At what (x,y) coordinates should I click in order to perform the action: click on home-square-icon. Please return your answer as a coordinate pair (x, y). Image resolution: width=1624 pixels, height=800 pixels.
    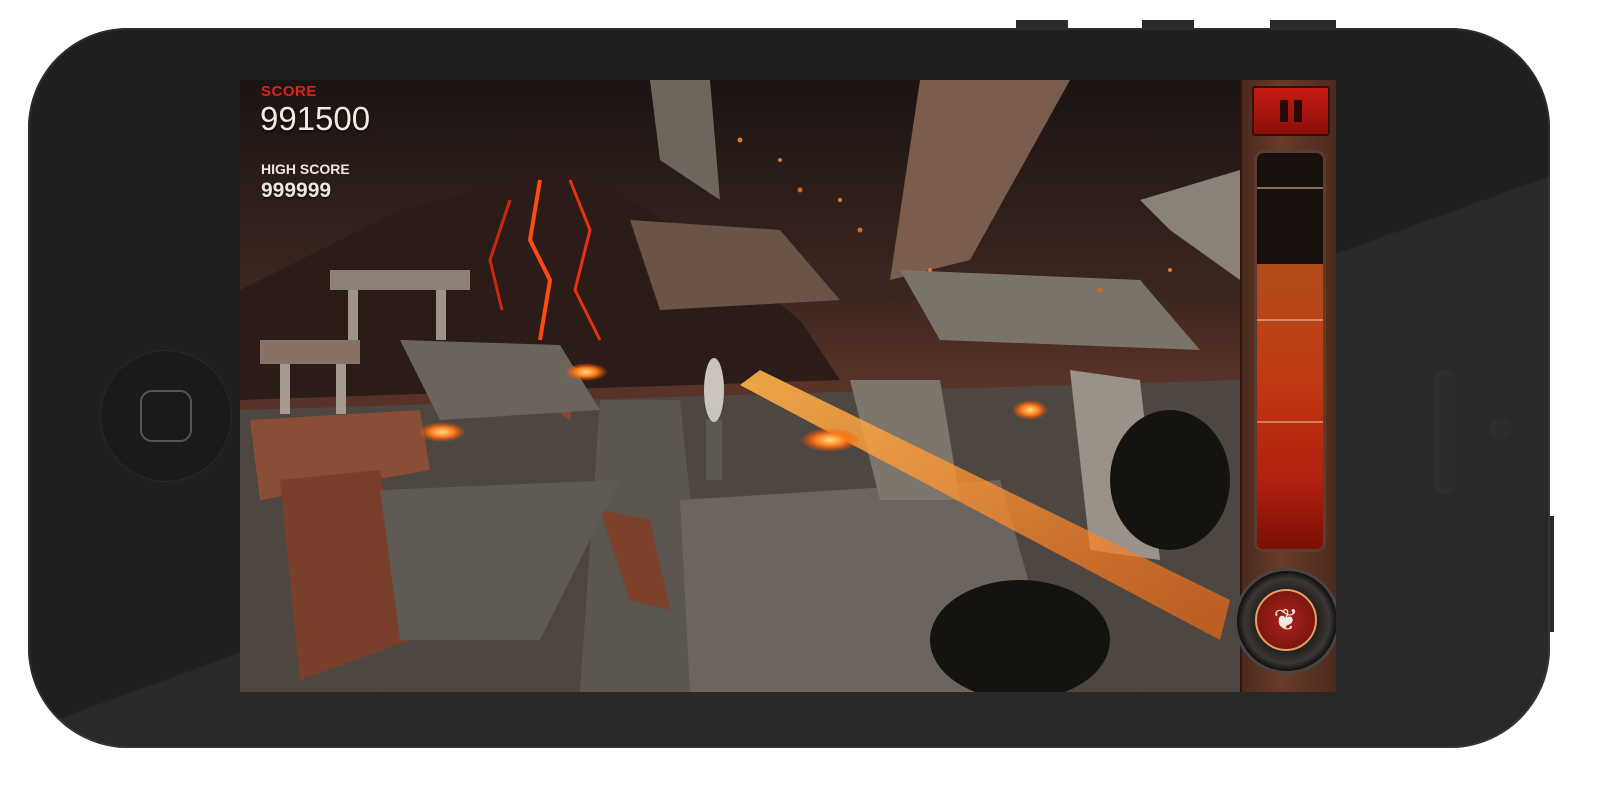
    Looking at the image, I should click on (166, 416).